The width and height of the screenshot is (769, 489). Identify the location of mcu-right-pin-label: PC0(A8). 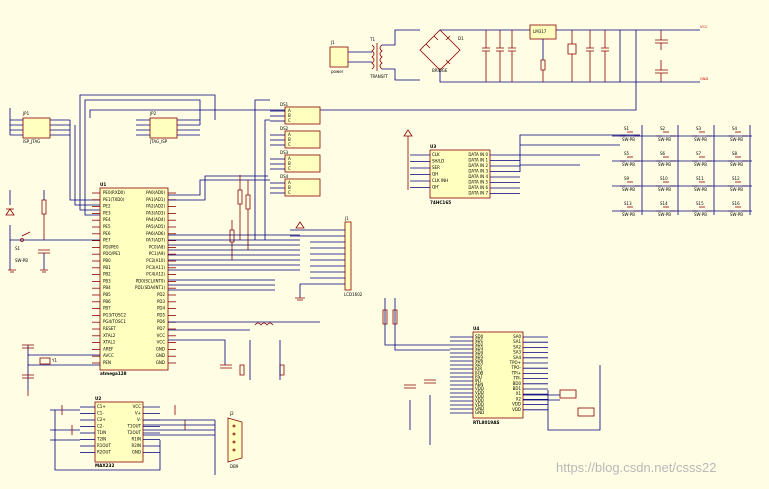
(157, 246).